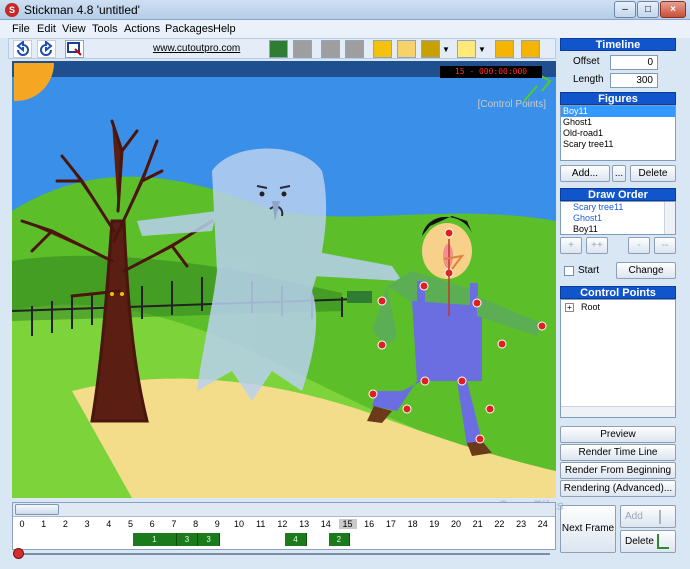 This screenshot has height=569, width=690. I want to click on sun-icon, so click(382, 49).